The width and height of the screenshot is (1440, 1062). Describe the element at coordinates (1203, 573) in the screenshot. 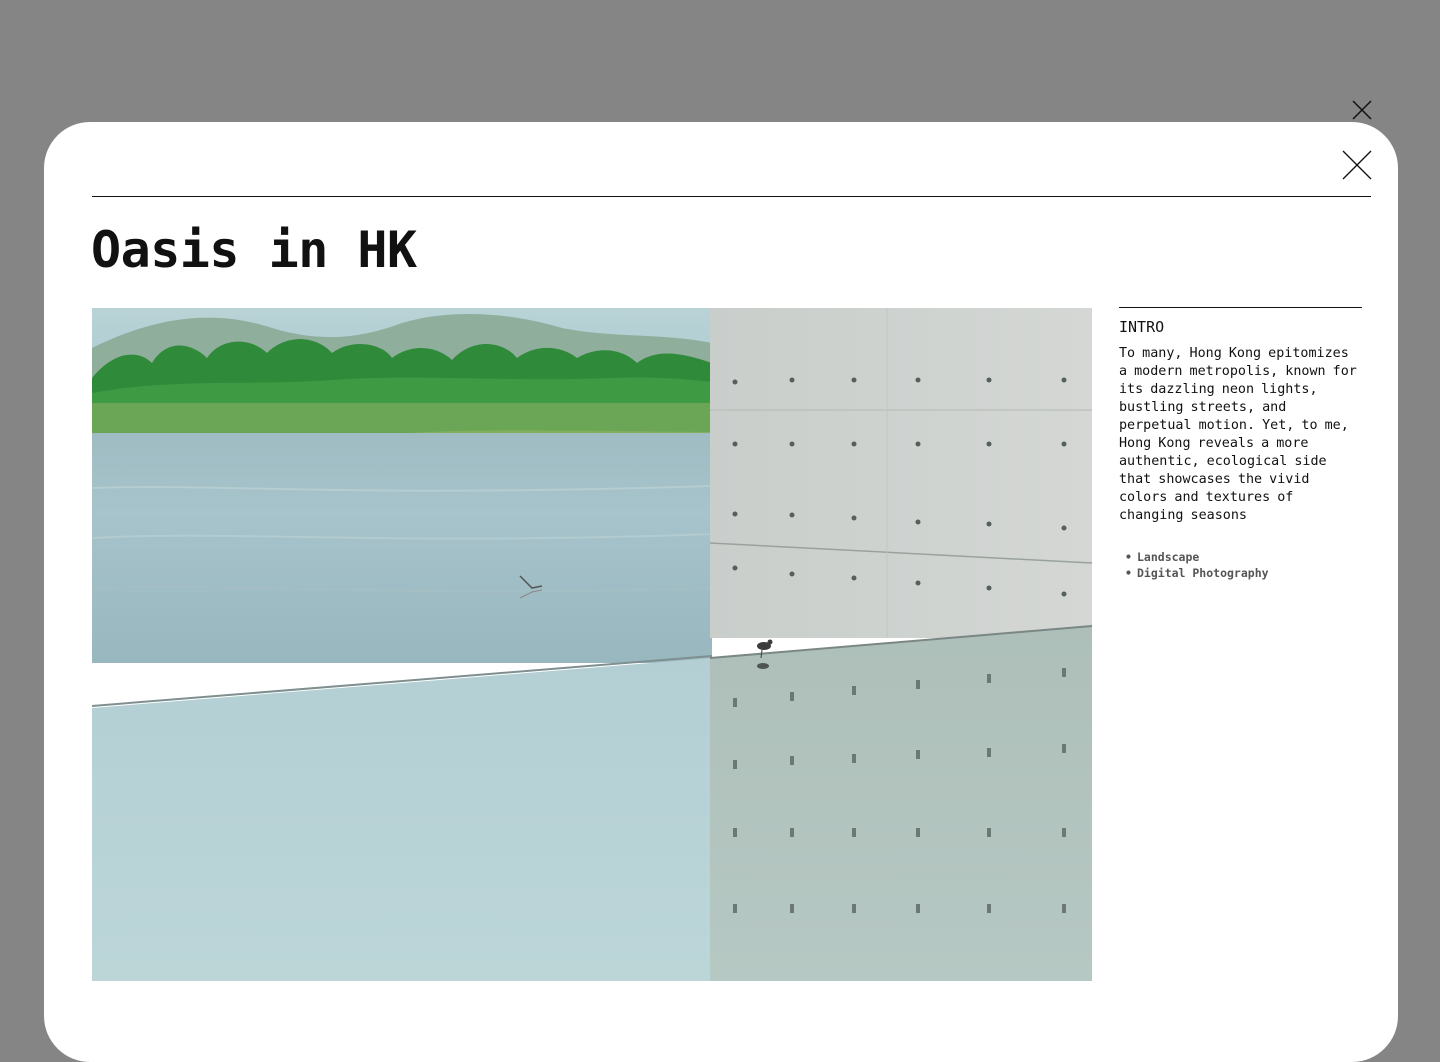

I see `tag-label: Digital Photography` at that location.